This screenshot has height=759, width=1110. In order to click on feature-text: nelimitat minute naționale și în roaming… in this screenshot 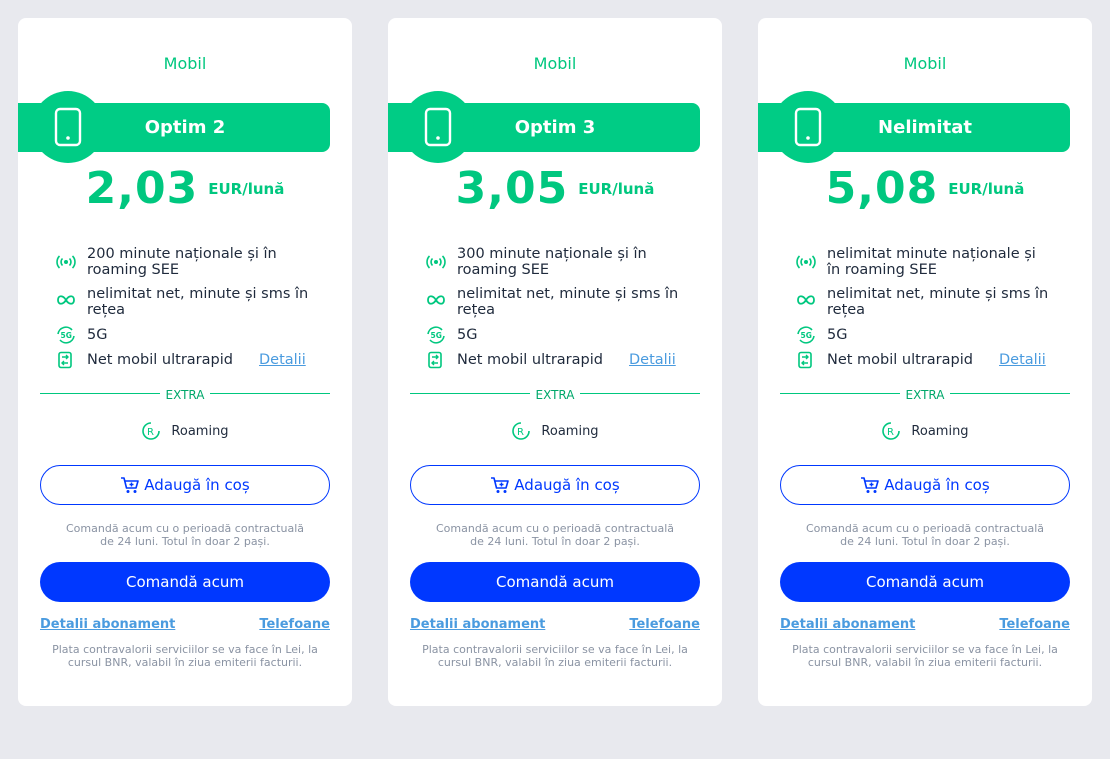, I will do `click(931, 262)`.